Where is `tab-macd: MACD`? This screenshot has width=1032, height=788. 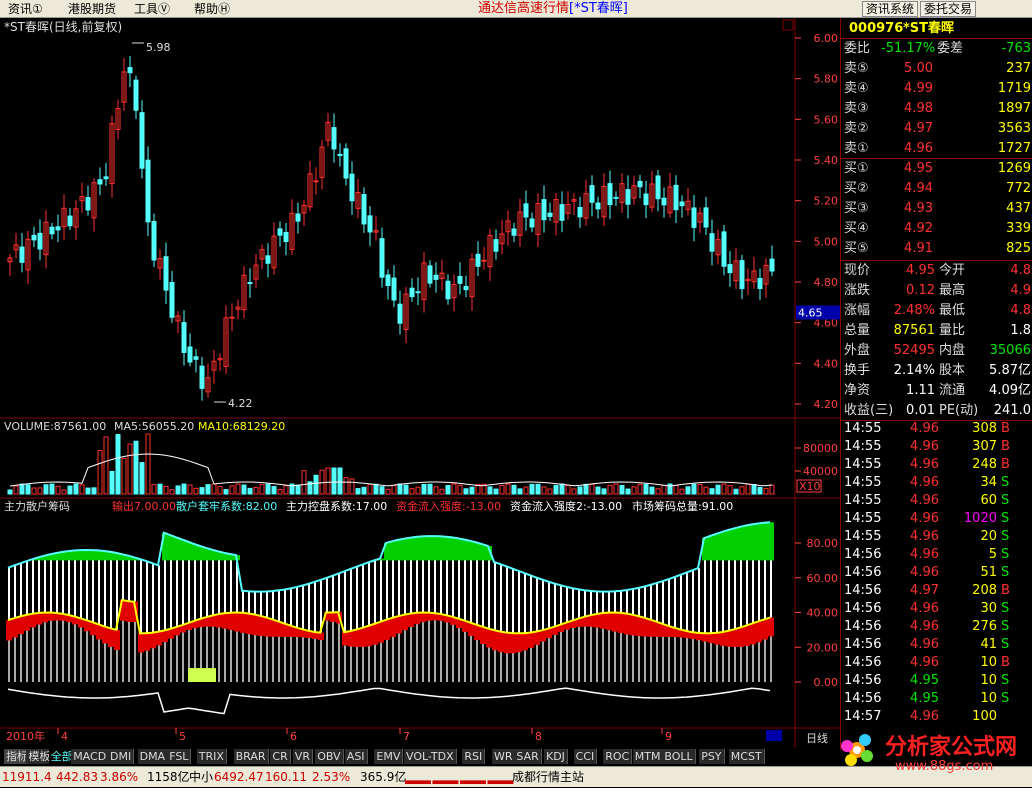 tab-macd: MACD is located at coordinates (90, 756).